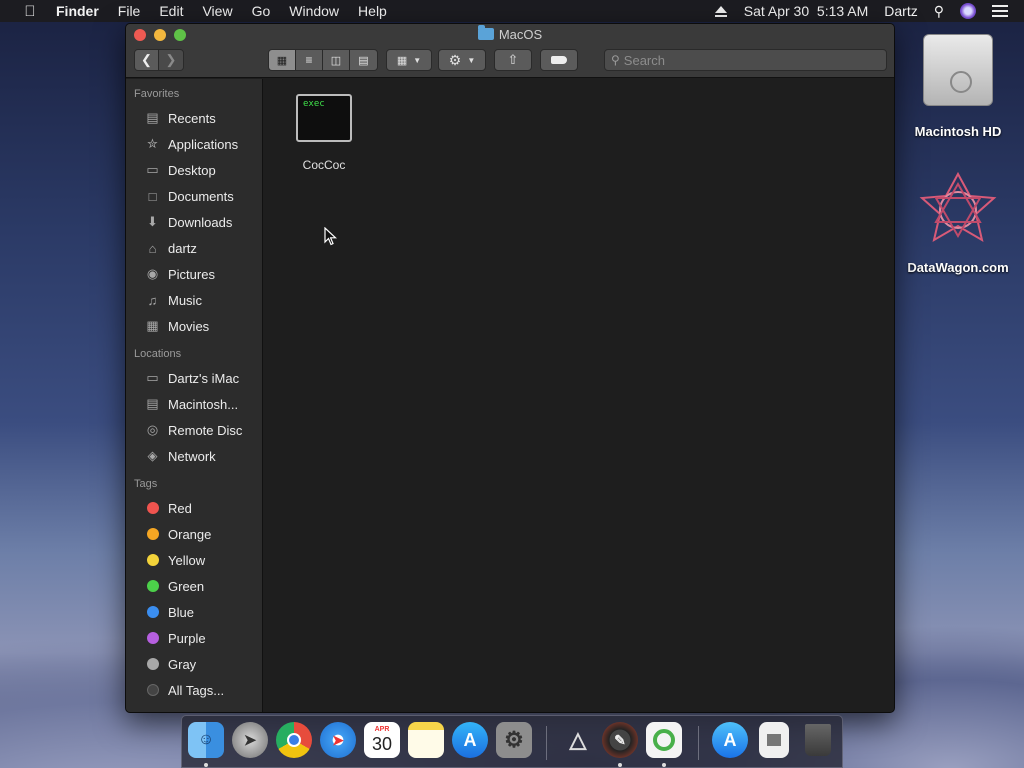 The width and height of the screenshot is (1024, 768). What do you see at coordinates (939, 11) in the screenshot?
I see `spotlight-search-icon: ⚲` at bounding box center [939, 11].